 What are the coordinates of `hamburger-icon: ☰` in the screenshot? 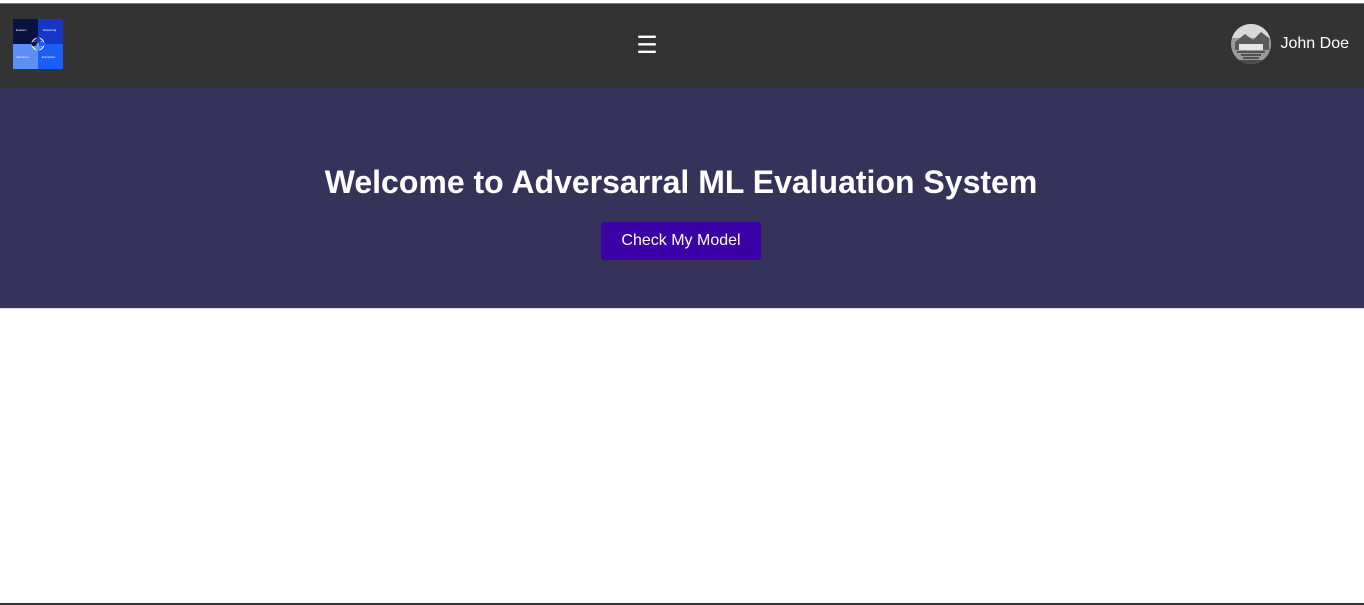 It's located at (647, 46).